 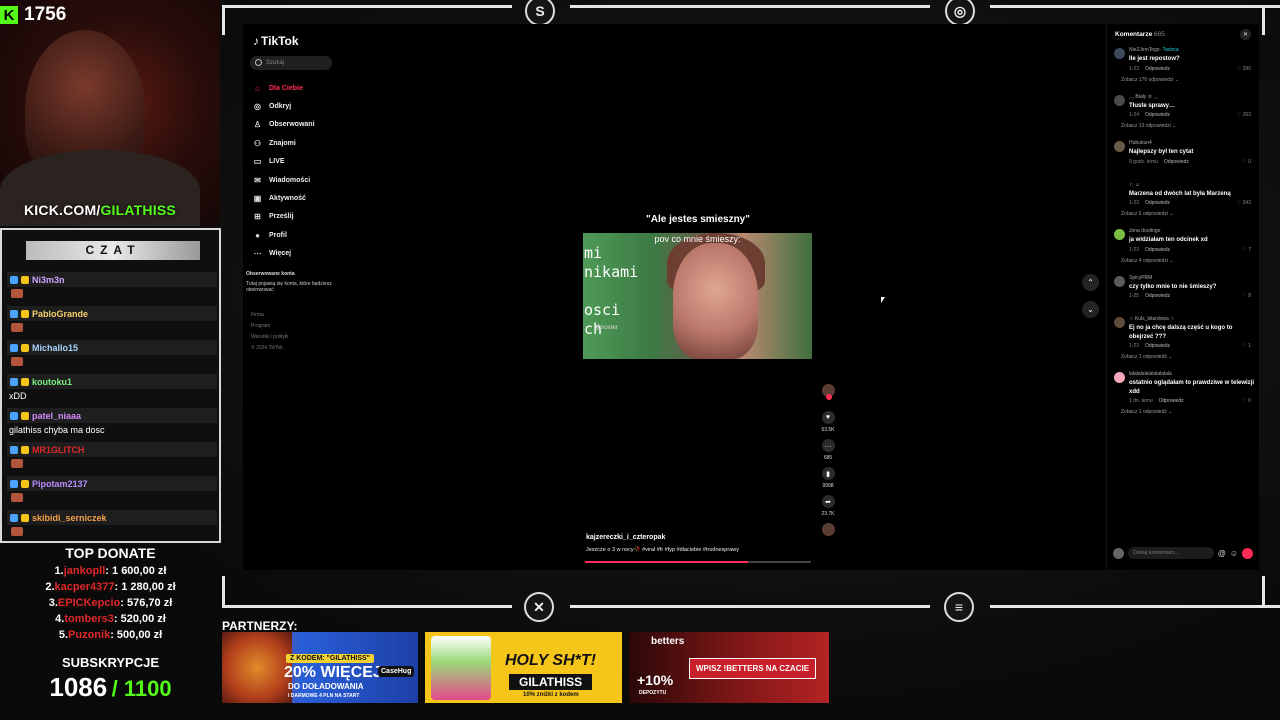 I want to click on view-replies-button: Zobacz 176 odpowiedzi ⌄, so click(x=1185, y=80).